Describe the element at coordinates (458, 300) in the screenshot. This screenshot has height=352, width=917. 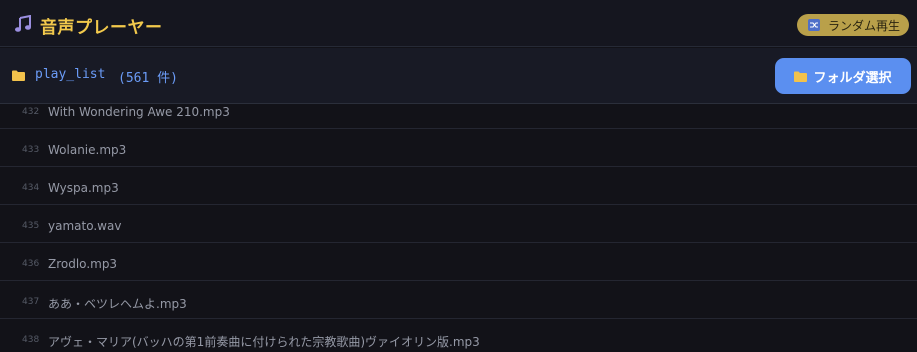
I see `list-item: 437 ああ・ベツレヘムよ.mp3` at that location.